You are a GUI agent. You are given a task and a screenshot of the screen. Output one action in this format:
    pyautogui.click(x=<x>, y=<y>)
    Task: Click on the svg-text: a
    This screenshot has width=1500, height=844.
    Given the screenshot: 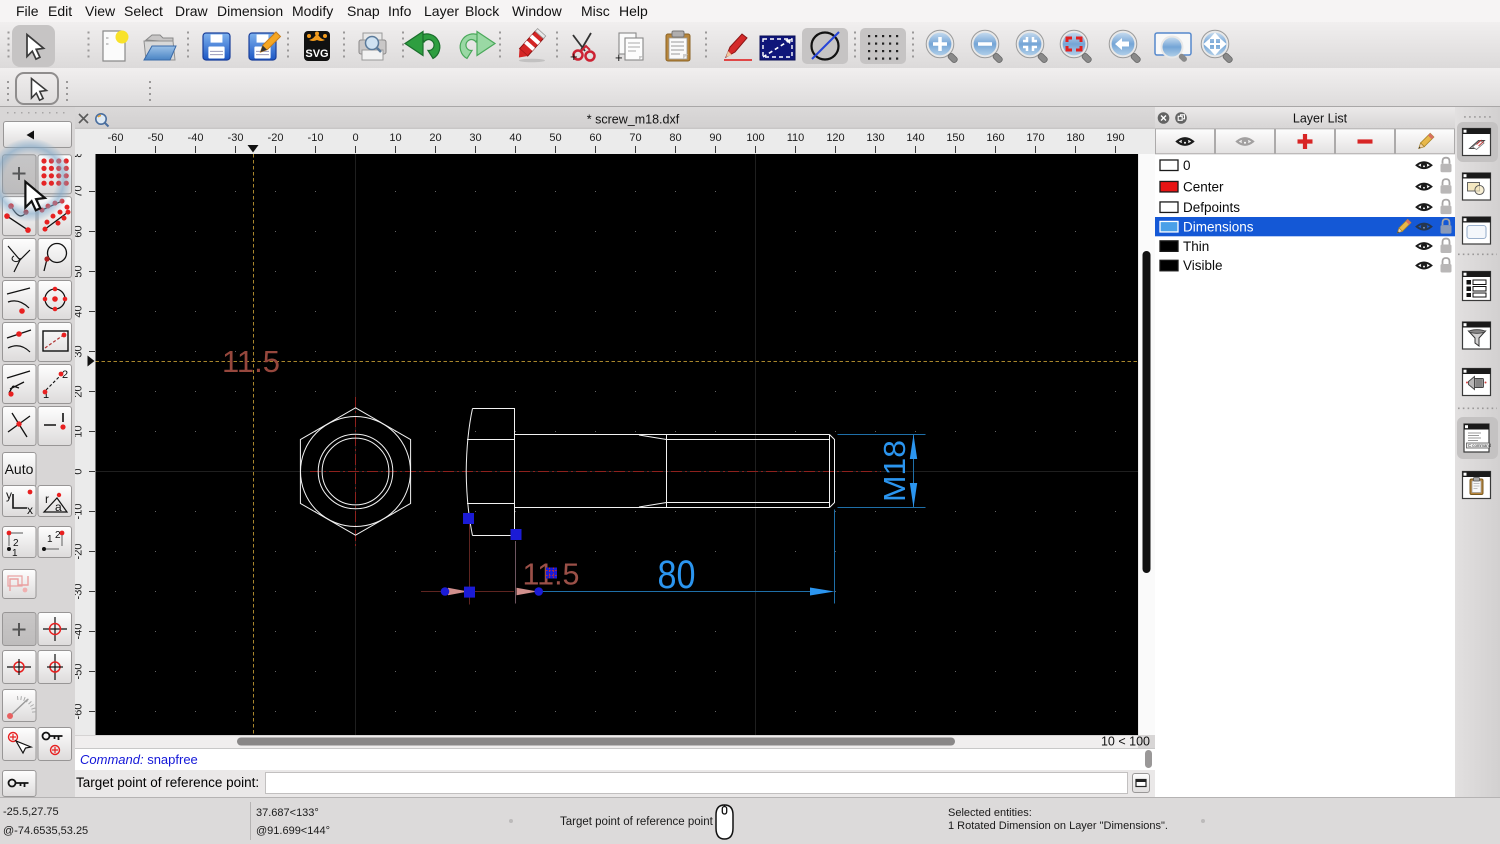 What is the action you would take?
    pyautogui.click(x=58, y=507)
    